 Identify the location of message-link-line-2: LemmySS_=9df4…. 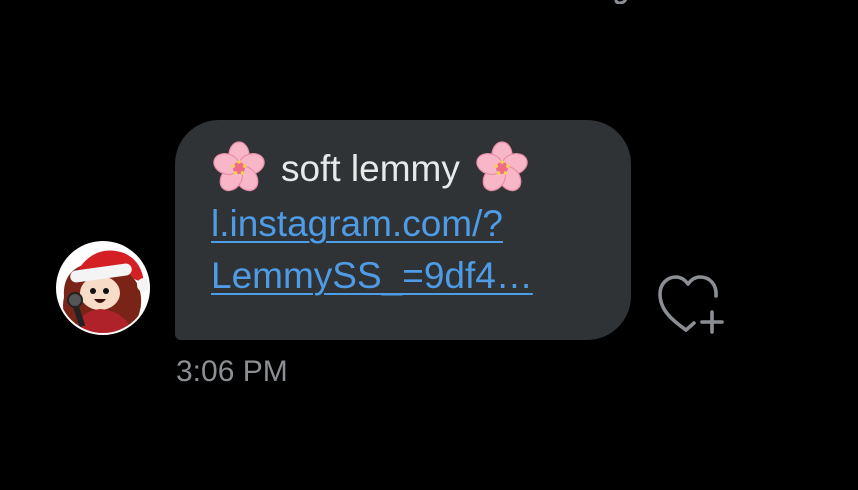
(421, 276).